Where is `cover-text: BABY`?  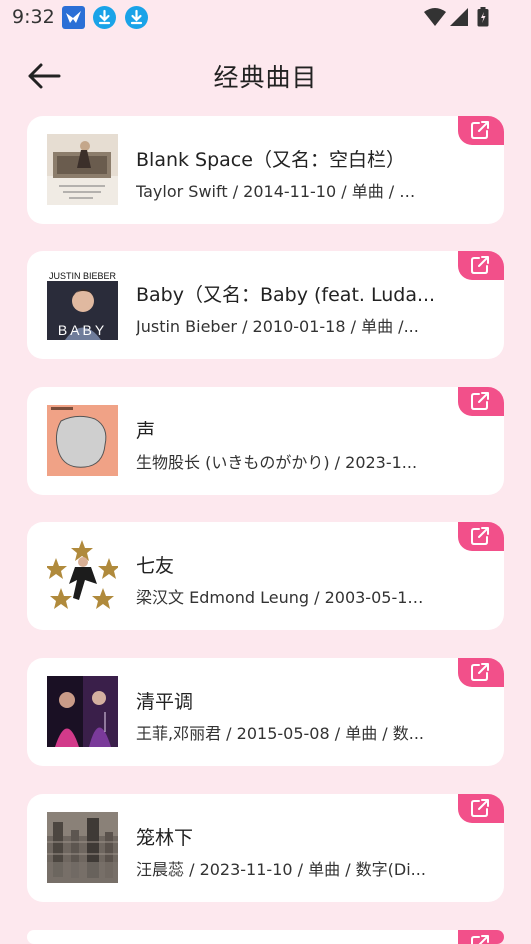
cover-text: BABY is located at coordinates (82, 330).